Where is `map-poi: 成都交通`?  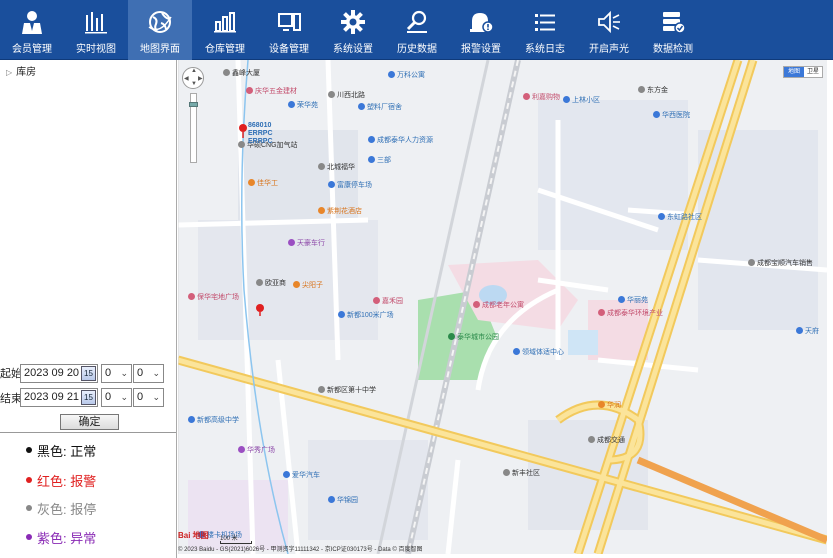
map-poi: 成都交通 is located at coordinates (606, 440).